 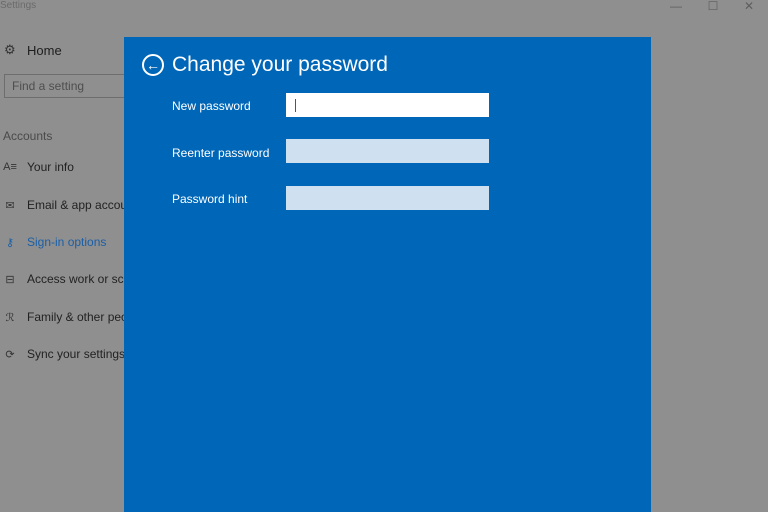 I want to click on dialog-title: Change your password, so click(x=280, y=64).